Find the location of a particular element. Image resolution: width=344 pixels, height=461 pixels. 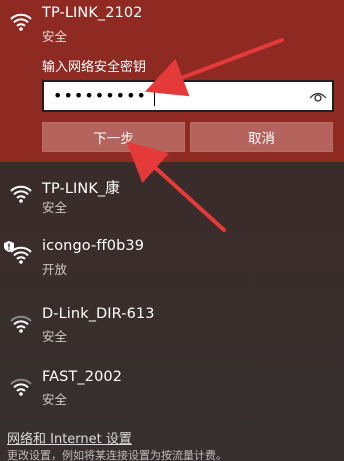

network-name: TP-LINK_康 is located at coordinates (81, 189).